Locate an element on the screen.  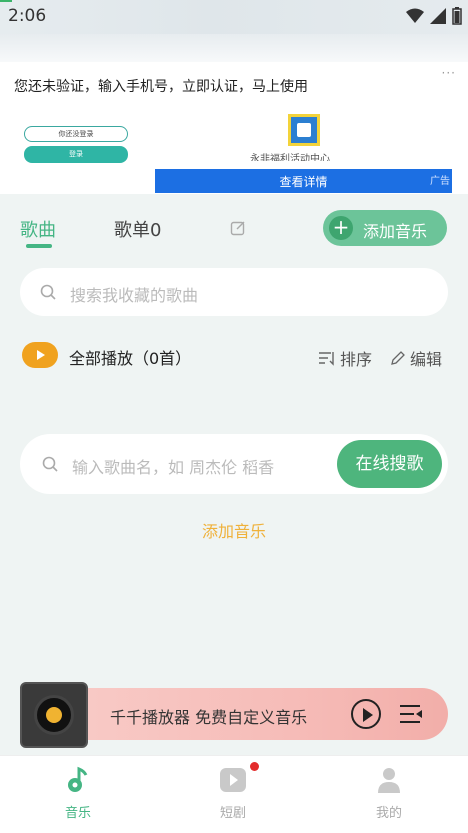
search-placeholder: 搜索我收藏的歌曲 is located at coordinates (134, 295).